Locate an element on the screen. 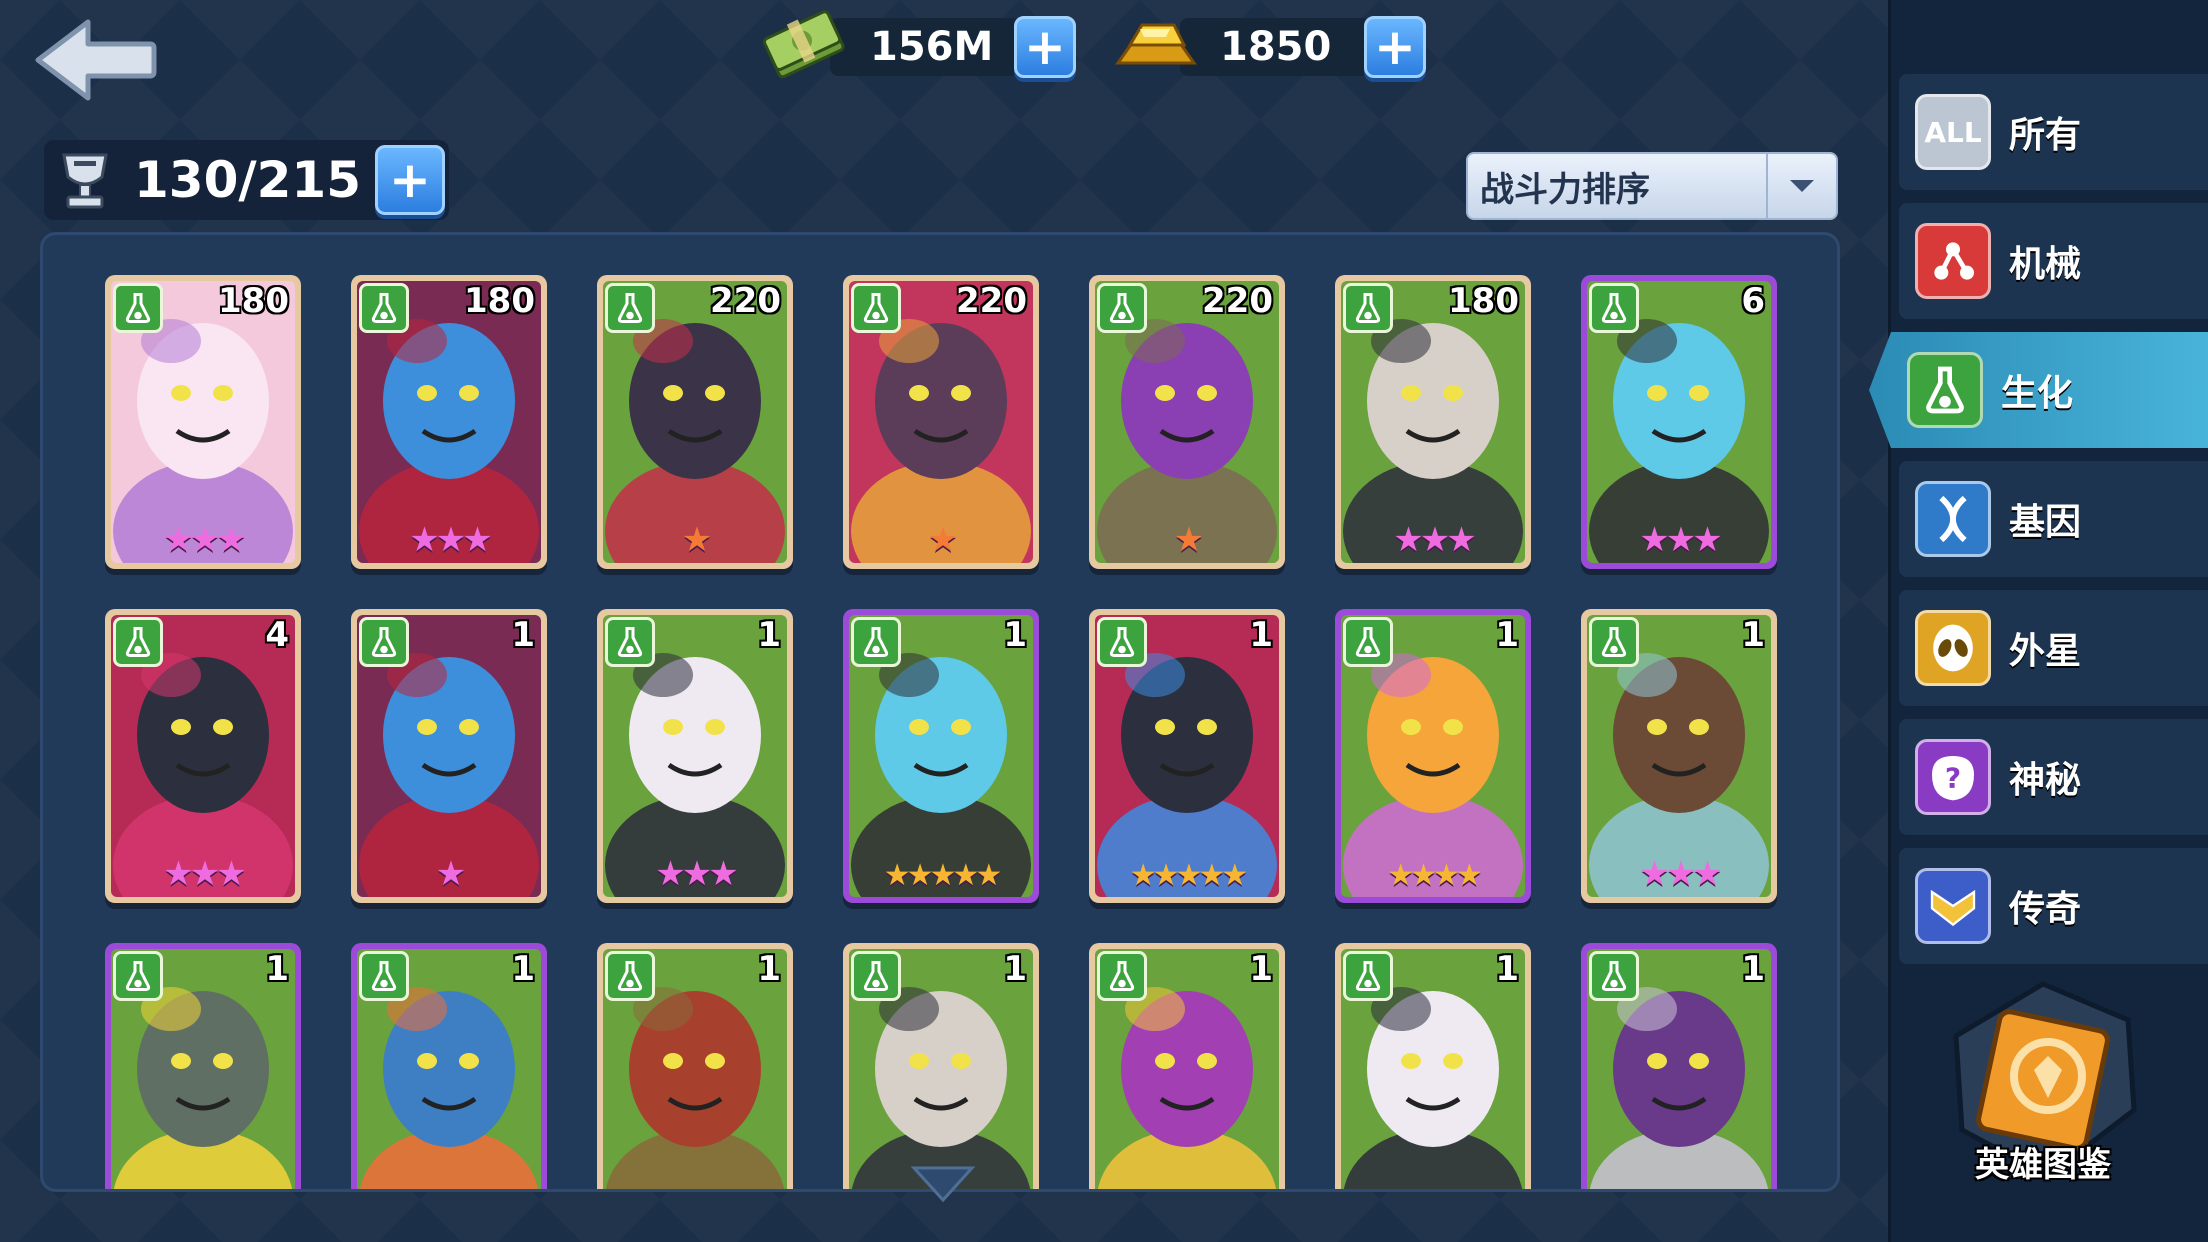  sidebar-item-mystic: ? 神秘 is located at coordinates (2053, 777).